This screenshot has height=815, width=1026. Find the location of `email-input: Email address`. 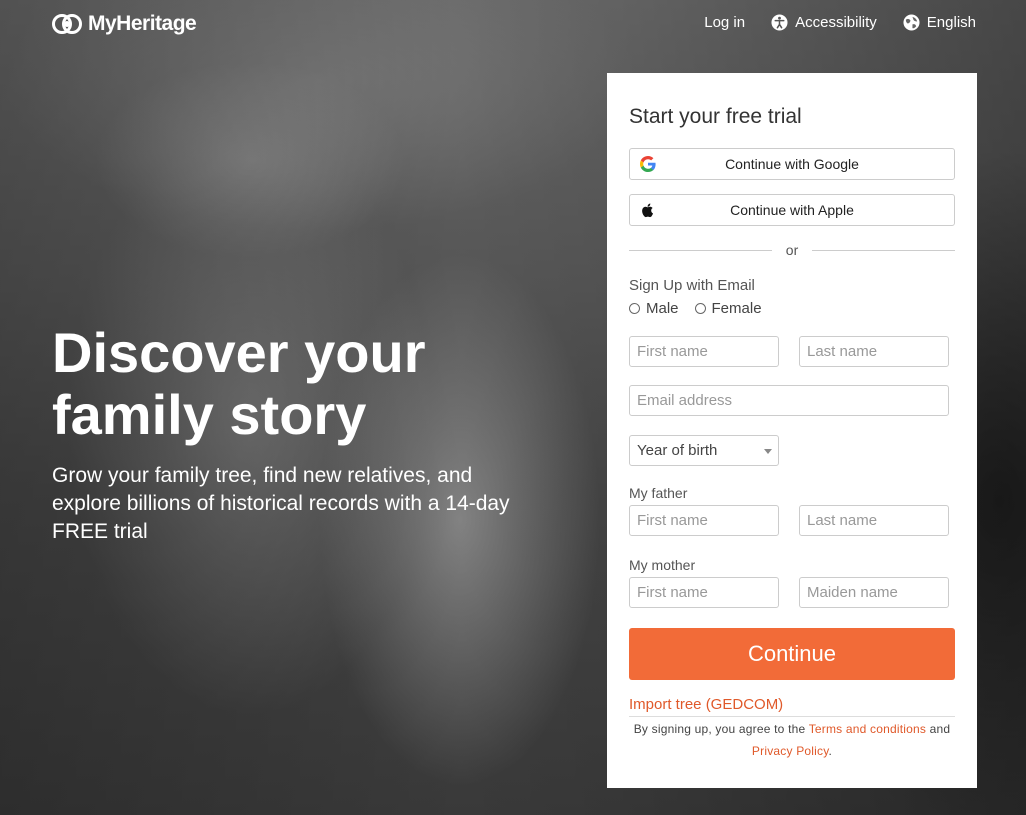

email-input: Email address is located at coordinates (789, 400).